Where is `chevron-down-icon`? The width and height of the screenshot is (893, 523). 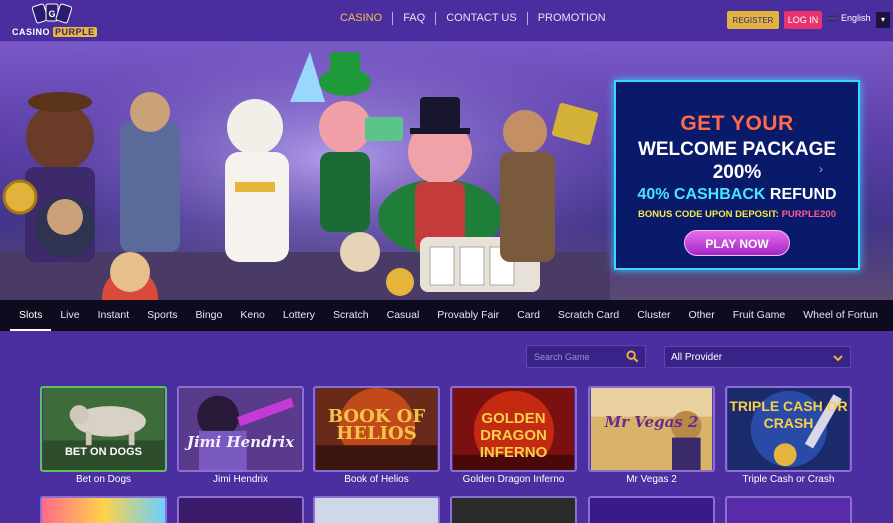
chevron-down-icon is located at coordinates (838, 358).